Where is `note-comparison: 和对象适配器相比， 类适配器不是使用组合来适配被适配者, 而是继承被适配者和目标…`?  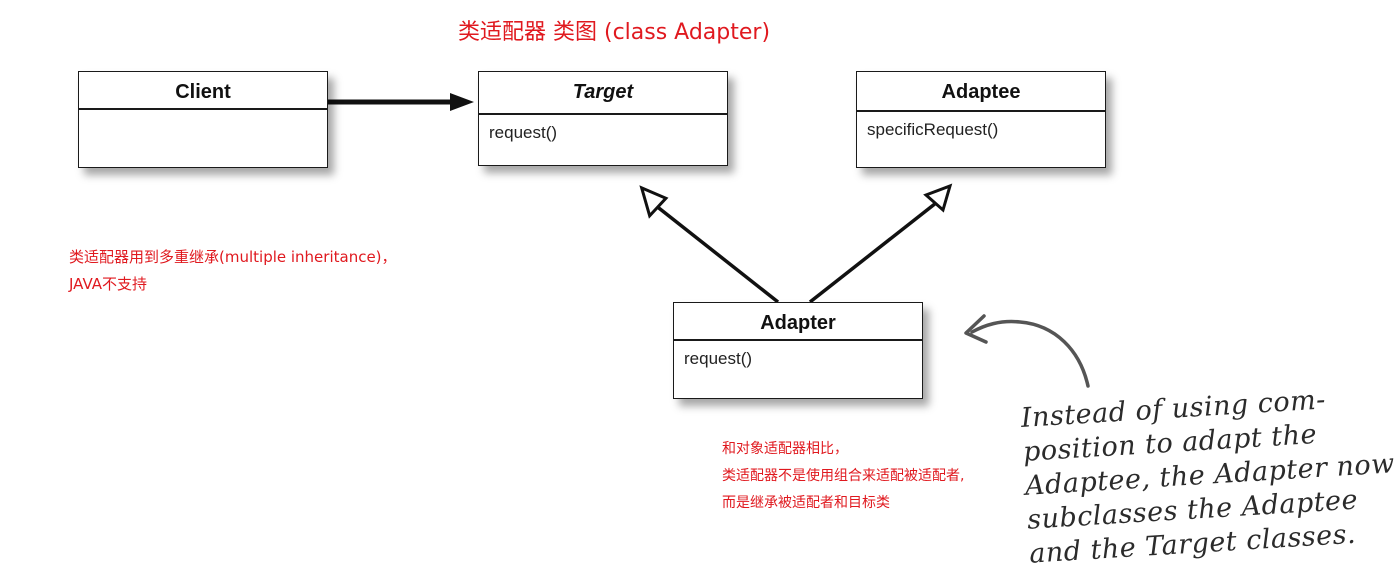
note-comparison: 和对象适配器相比， 类适配器不是使用组合来适配被适配者, 而是继承被适配者和目标… is located at coordinates (843, 476).